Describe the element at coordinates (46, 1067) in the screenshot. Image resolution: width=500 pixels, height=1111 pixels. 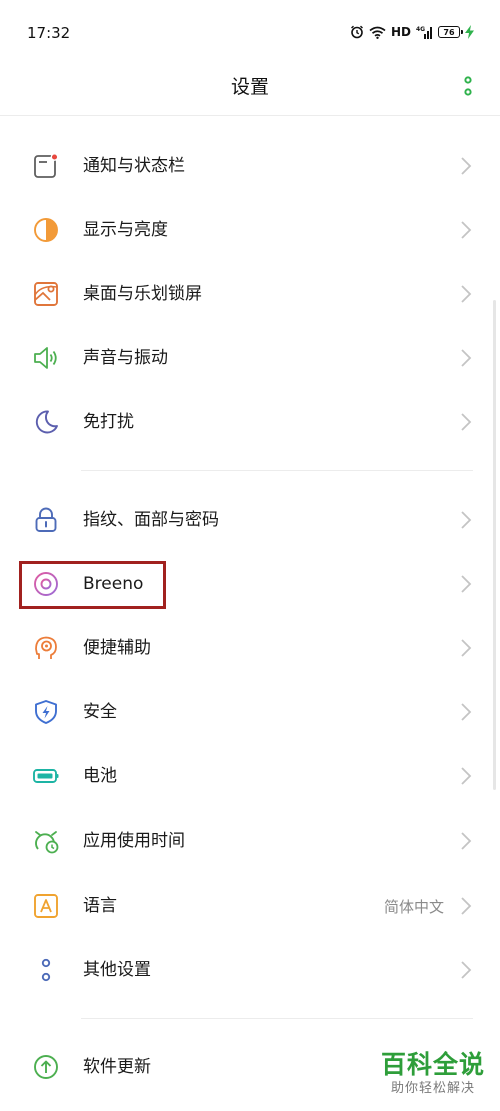
I see `update-icon` at that location.